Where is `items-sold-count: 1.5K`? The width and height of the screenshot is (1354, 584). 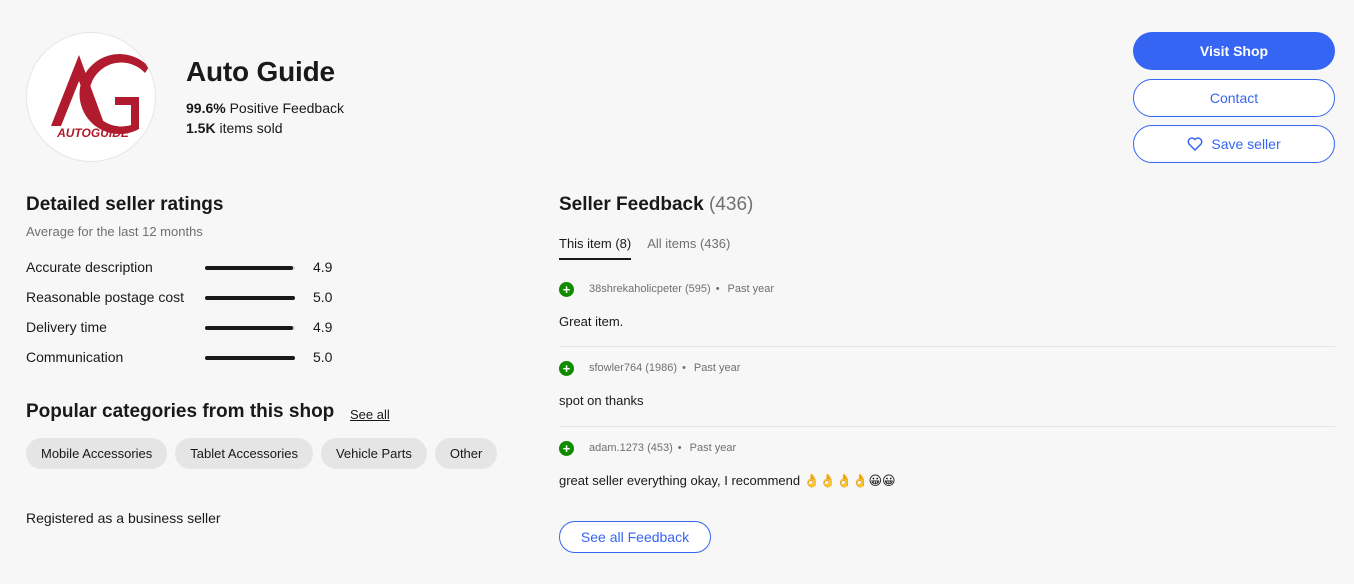 items-sold-count: 1.5K is located at coordinates (201, 128).